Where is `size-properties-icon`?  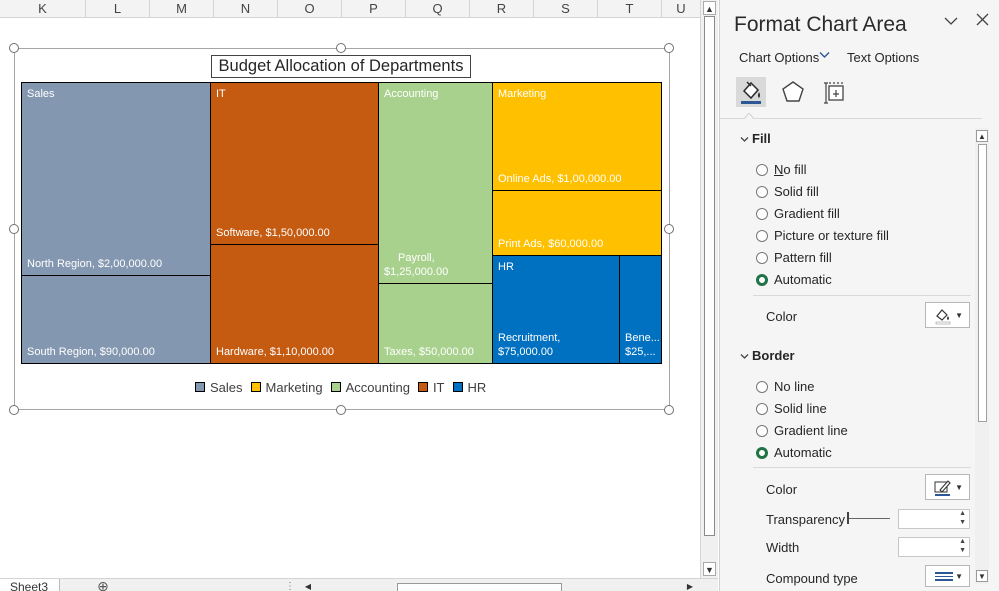 size-properties-icon is located at coordinates (836, 92).